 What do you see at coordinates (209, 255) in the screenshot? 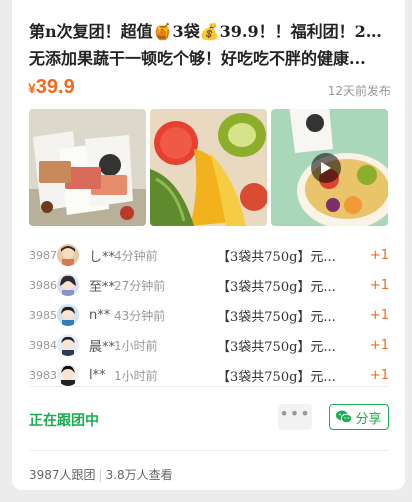
I see `order-row: 3987 し** 4分钟前 【3袋共750g】元... +1` at bounding box center [209, 255].